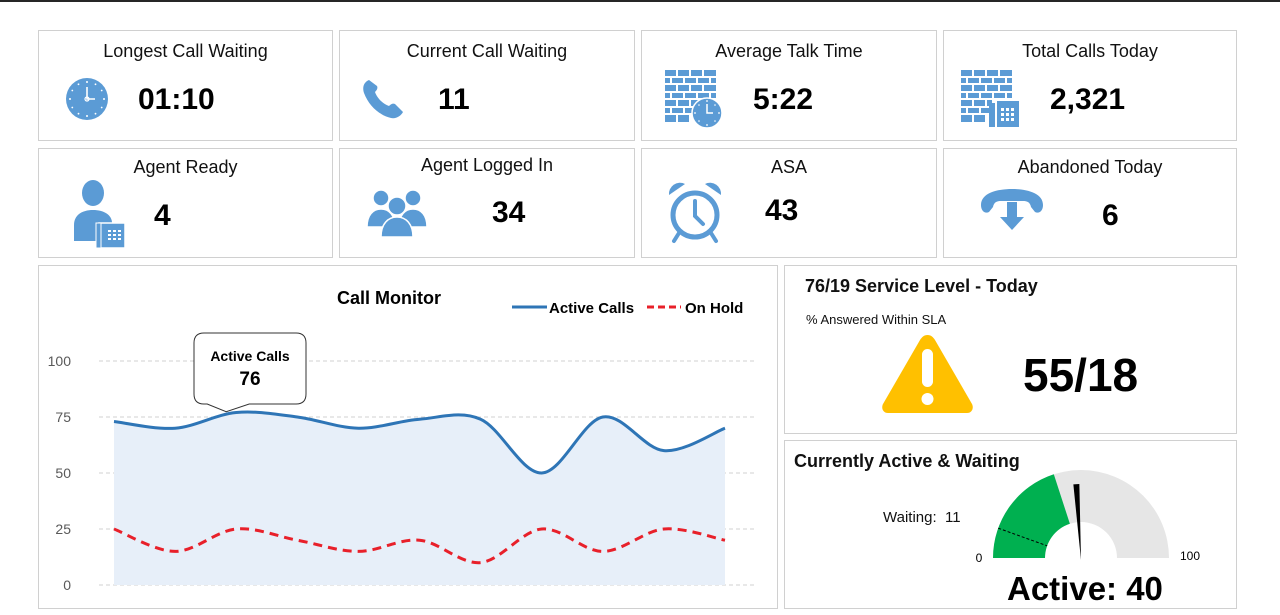  I want to click on kpi-card-current-call-waiting: Current Call Waiting 11, so click(487, 85).